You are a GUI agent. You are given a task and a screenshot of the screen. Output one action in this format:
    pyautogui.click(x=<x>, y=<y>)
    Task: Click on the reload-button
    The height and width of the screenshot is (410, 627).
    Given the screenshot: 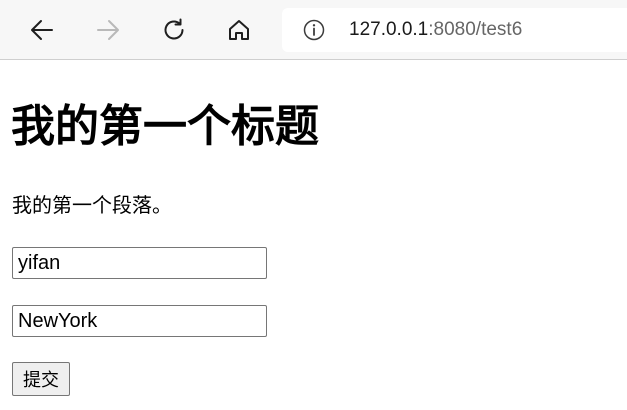 What is the action you would take?
    pyautogui.click(x=174, y=30)
    